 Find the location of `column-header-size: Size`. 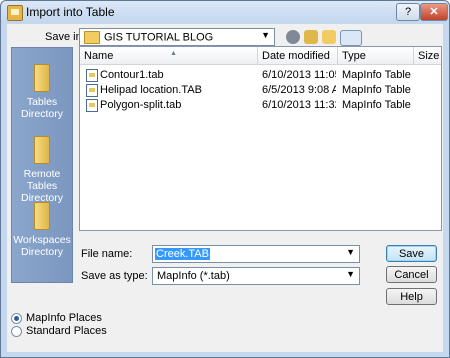

column-header-size: Size is located at coordinates (427, 56).